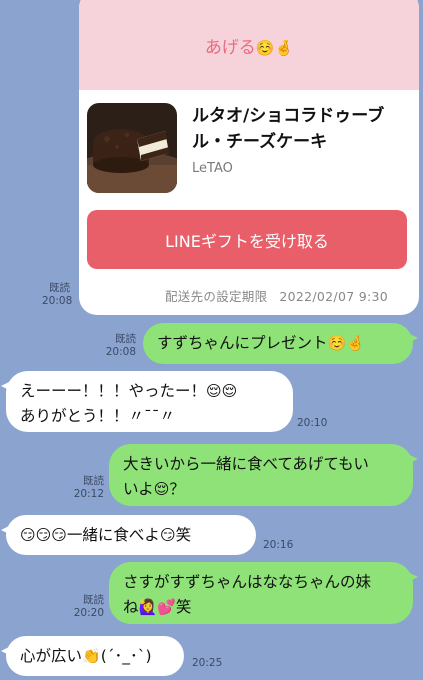 The width and height of the screenshot is (423, 680). I want to click on two-hearts-emoji-icon: 💕, so click(166, 607).